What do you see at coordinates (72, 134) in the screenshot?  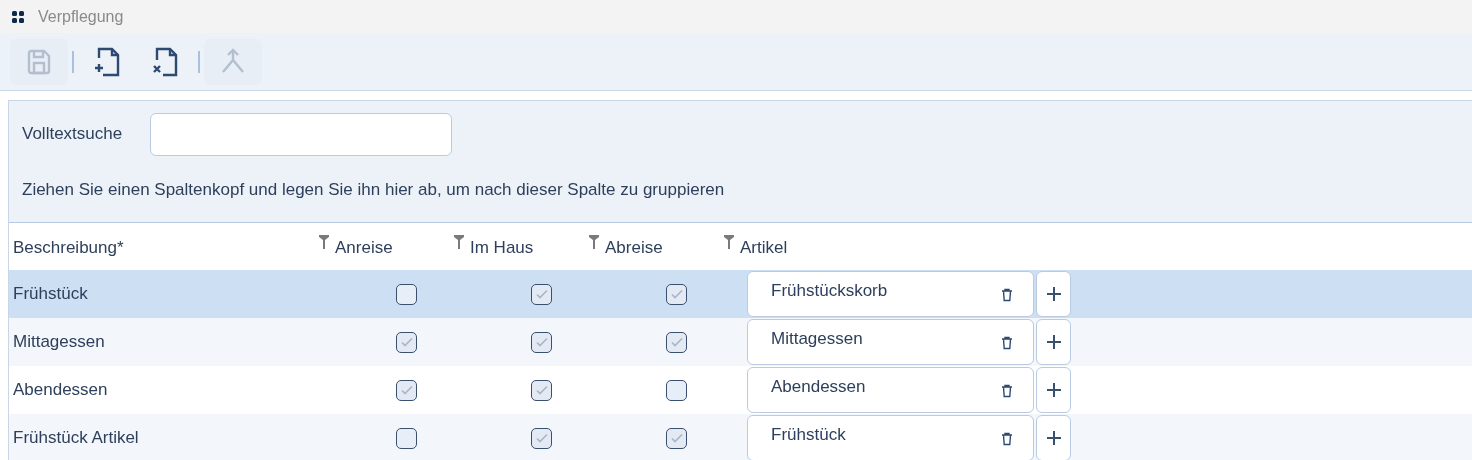 I see `search-label: Volltextsuche` at bounding box center [72, 134].